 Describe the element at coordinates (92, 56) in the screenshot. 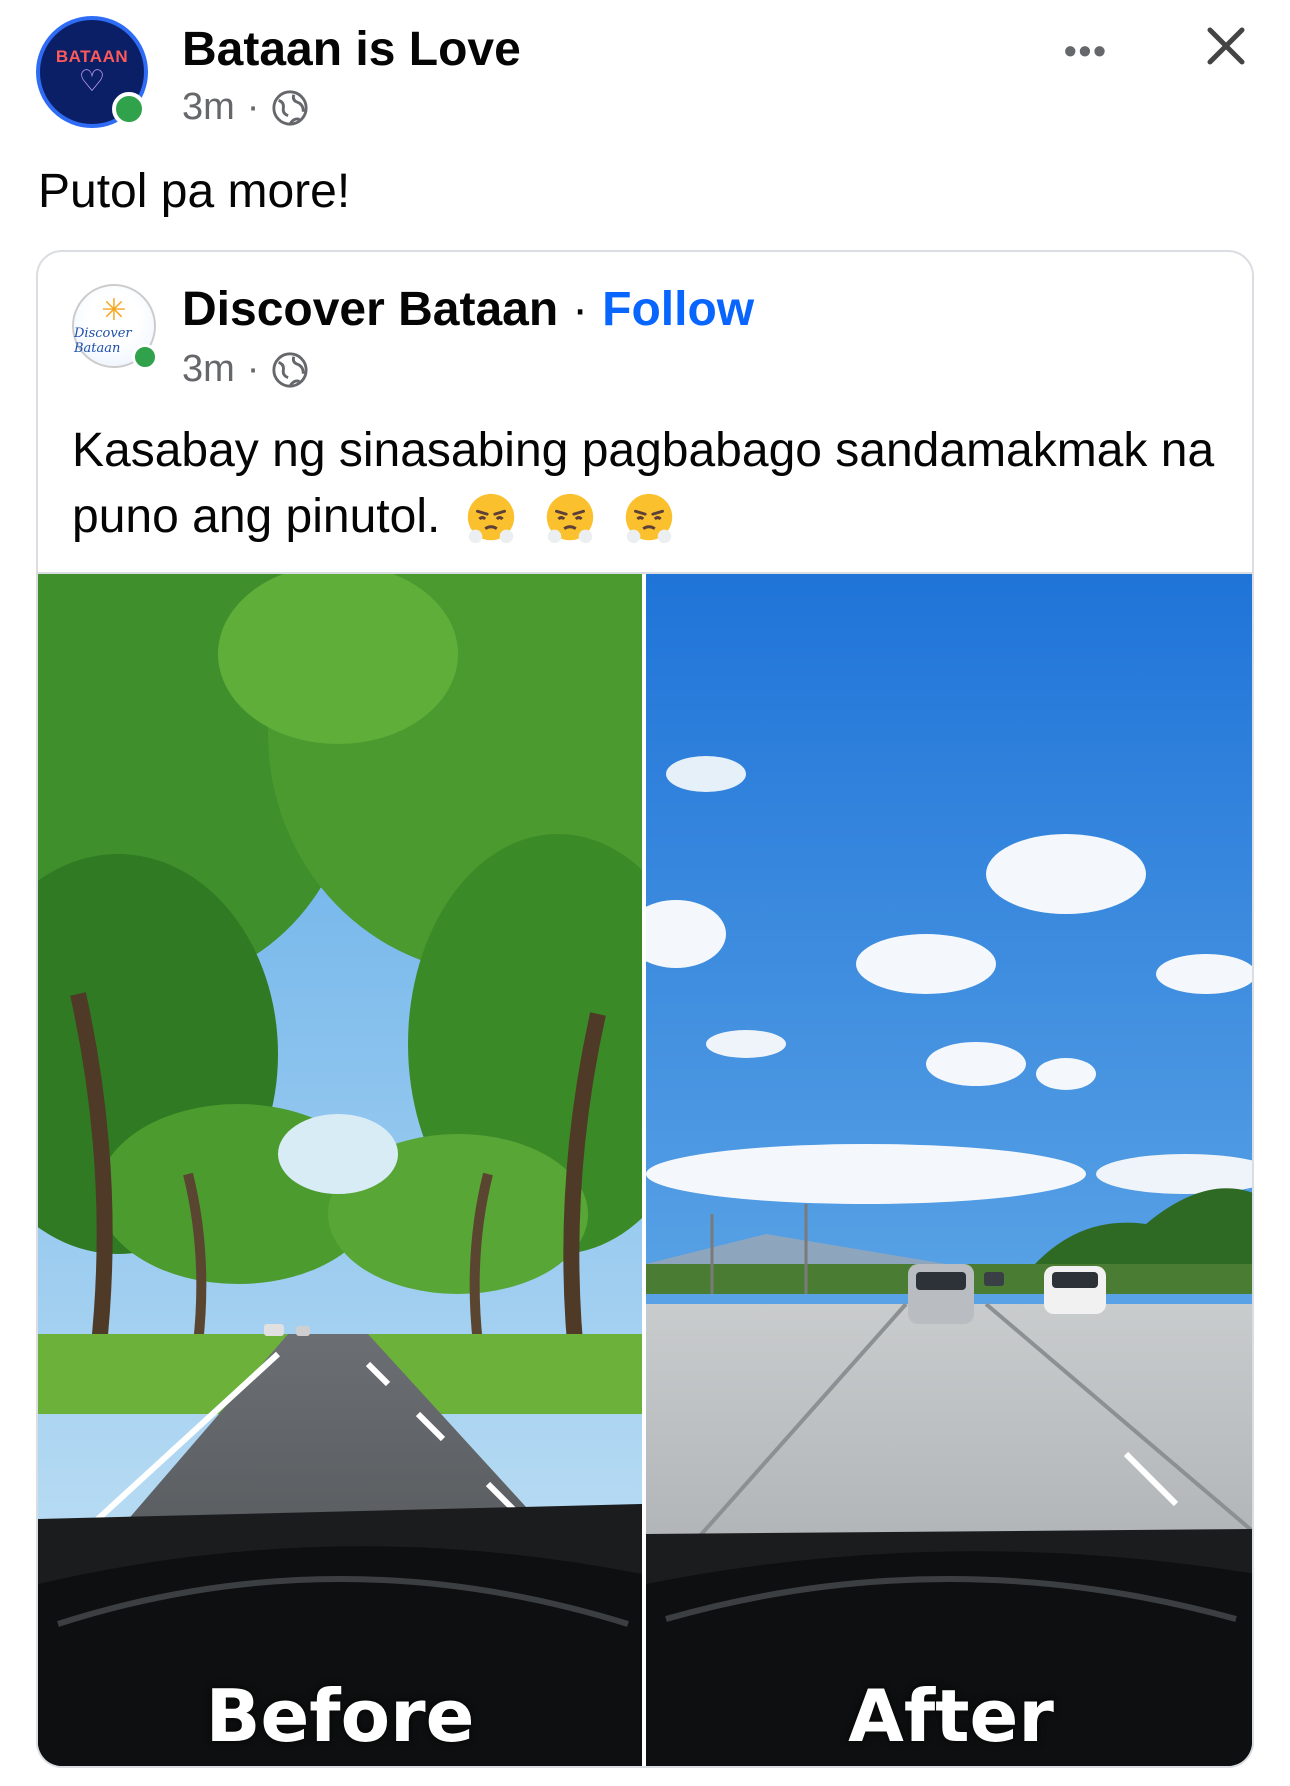

I see `avatar-logo-text: BATAAN` at that location.